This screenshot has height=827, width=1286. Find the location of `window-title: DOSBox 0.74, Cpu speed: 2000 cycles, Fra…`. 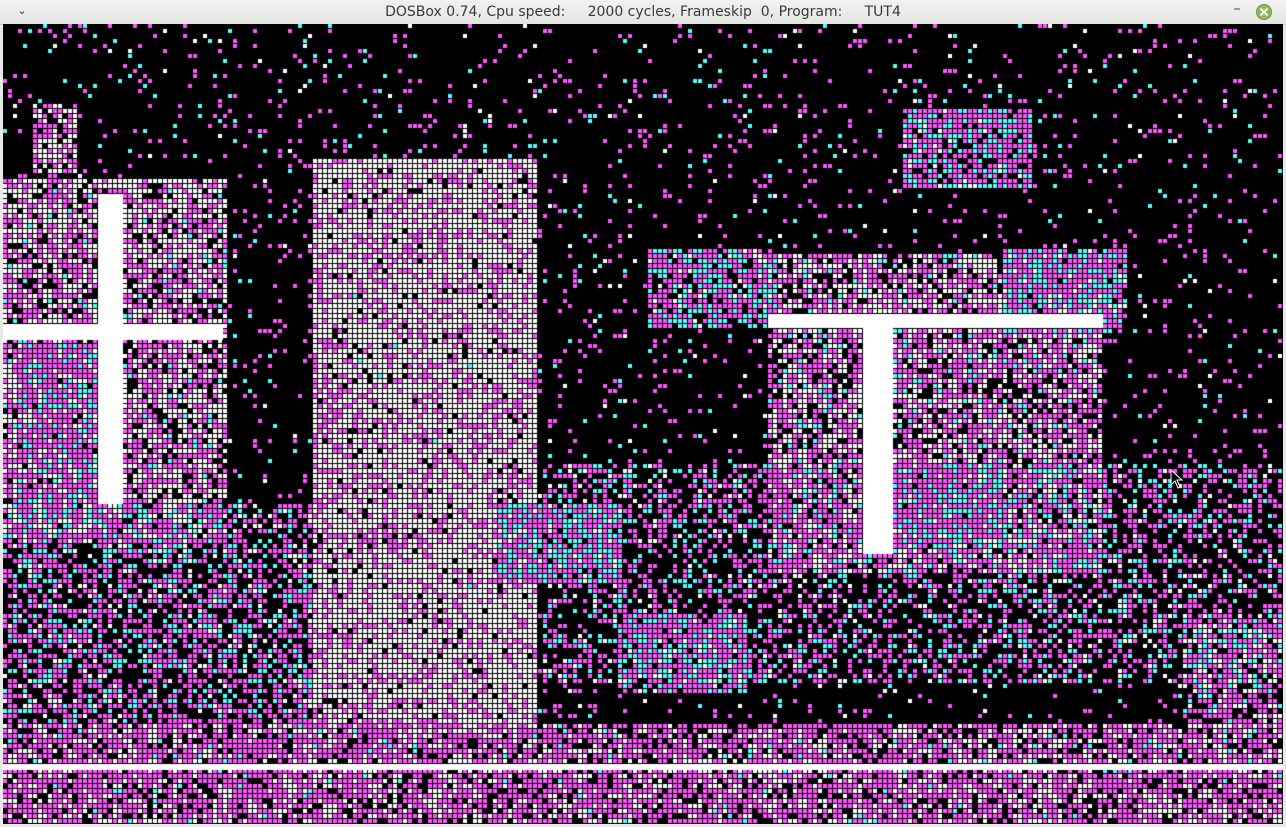

window-title: DOSBox 0.74, Cpu speed: 2000 cycles, Fra… is located at coordinates (643, 12).